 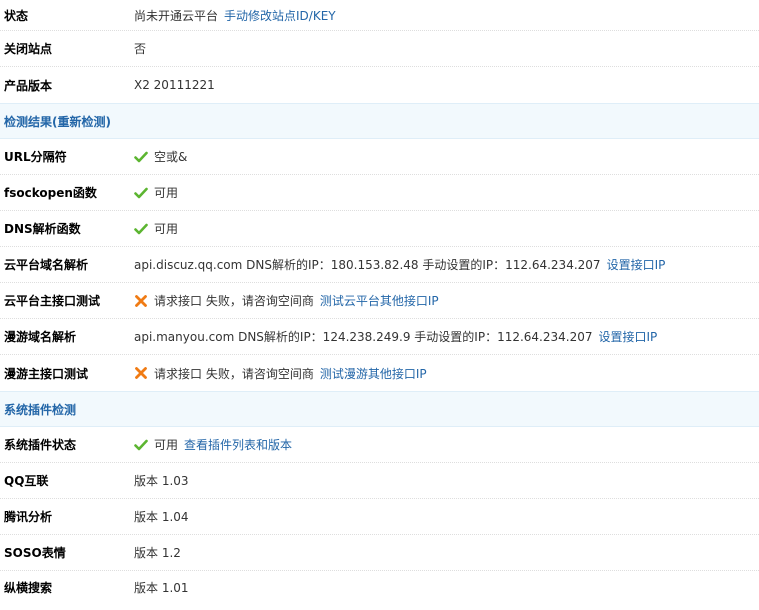 I want to click on row-label: 产品版本, so click(x=28, y=85).